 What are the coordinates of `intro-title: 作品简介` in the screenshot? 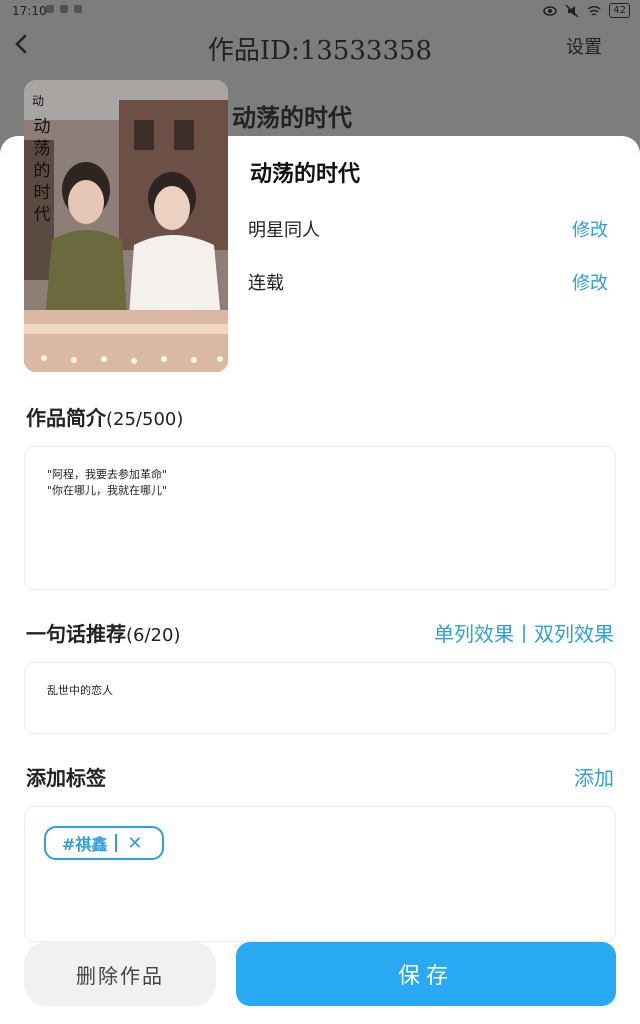 It's located at (66, 418).